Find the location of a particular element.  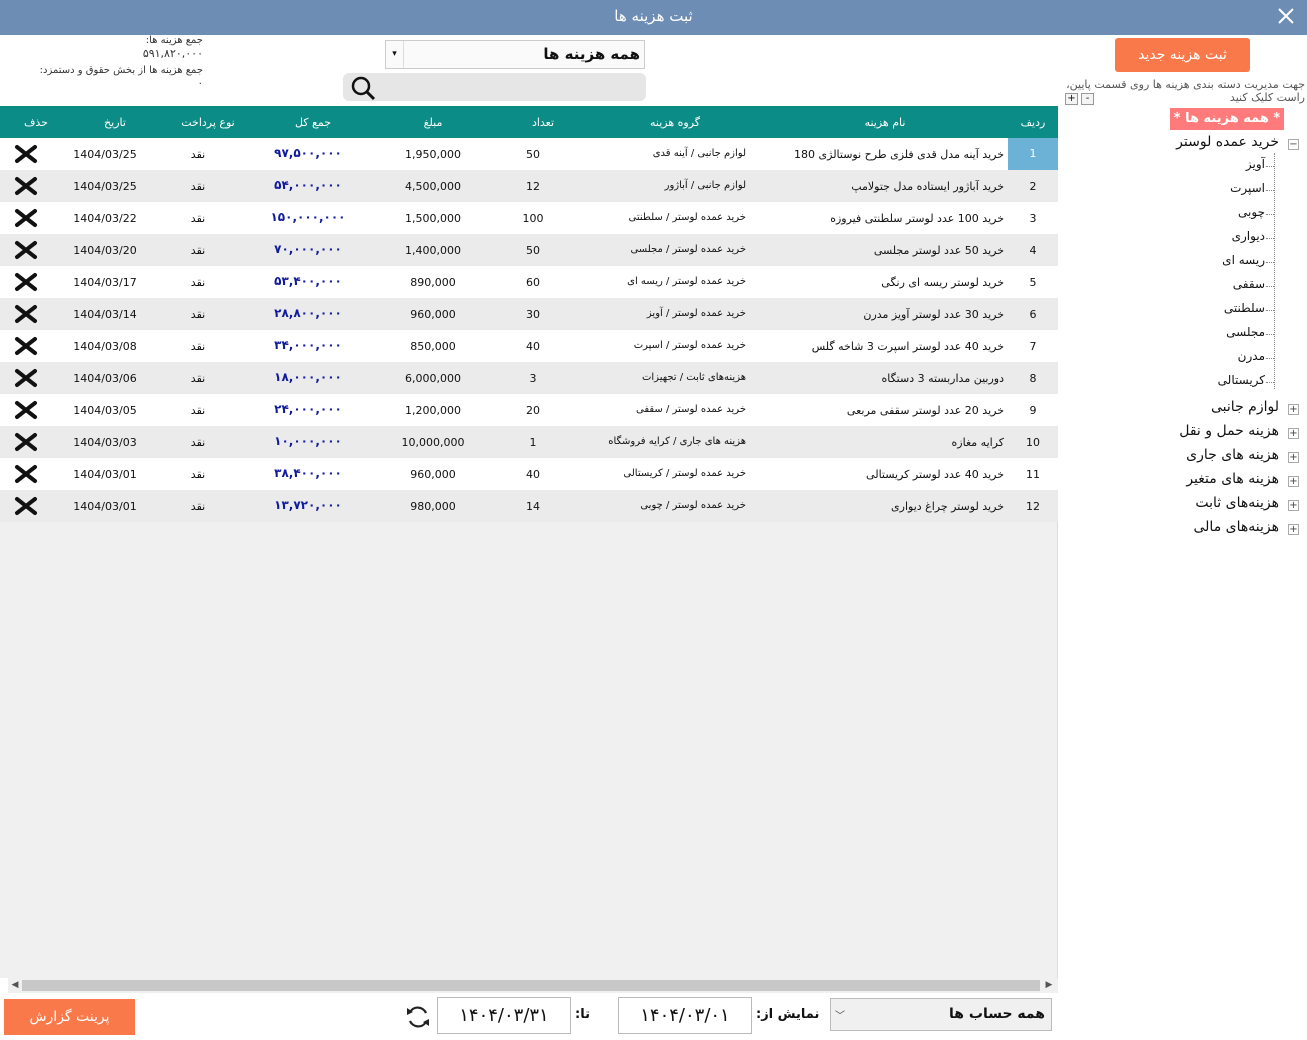

header-price: مبلغ is located at coordinates (433, 122).